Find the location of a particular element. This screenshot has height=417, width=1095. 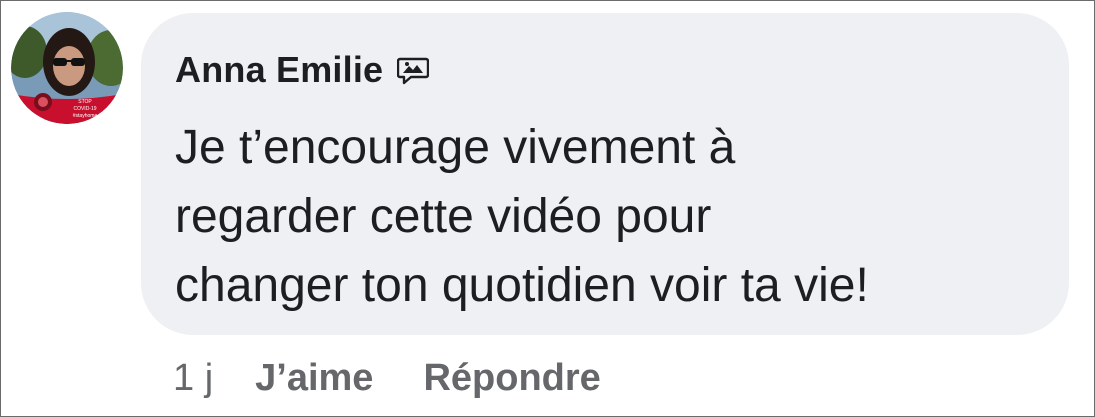

avatar-frame-line-2: COVID-19 is located at coordinates (84, 109).